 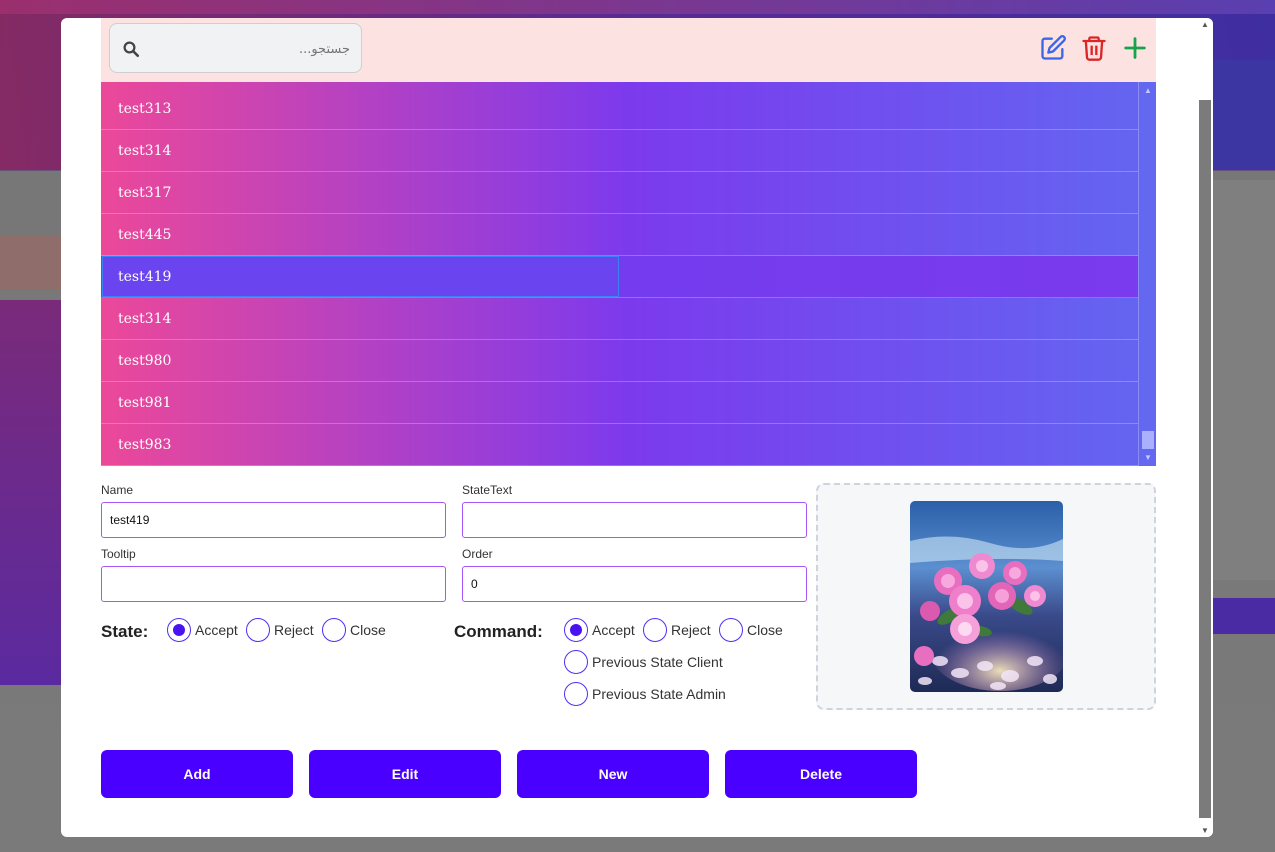 I want to click on roses-photo, so click(x=986, y=596).